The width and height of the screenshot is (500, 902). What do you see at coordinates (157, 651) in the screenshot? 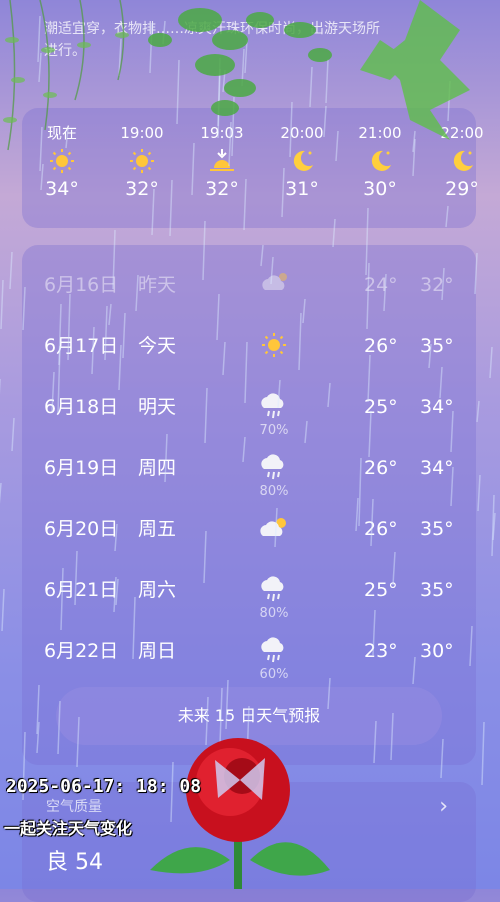
I see `row-day: 周日` at bounding box center [157, 651].